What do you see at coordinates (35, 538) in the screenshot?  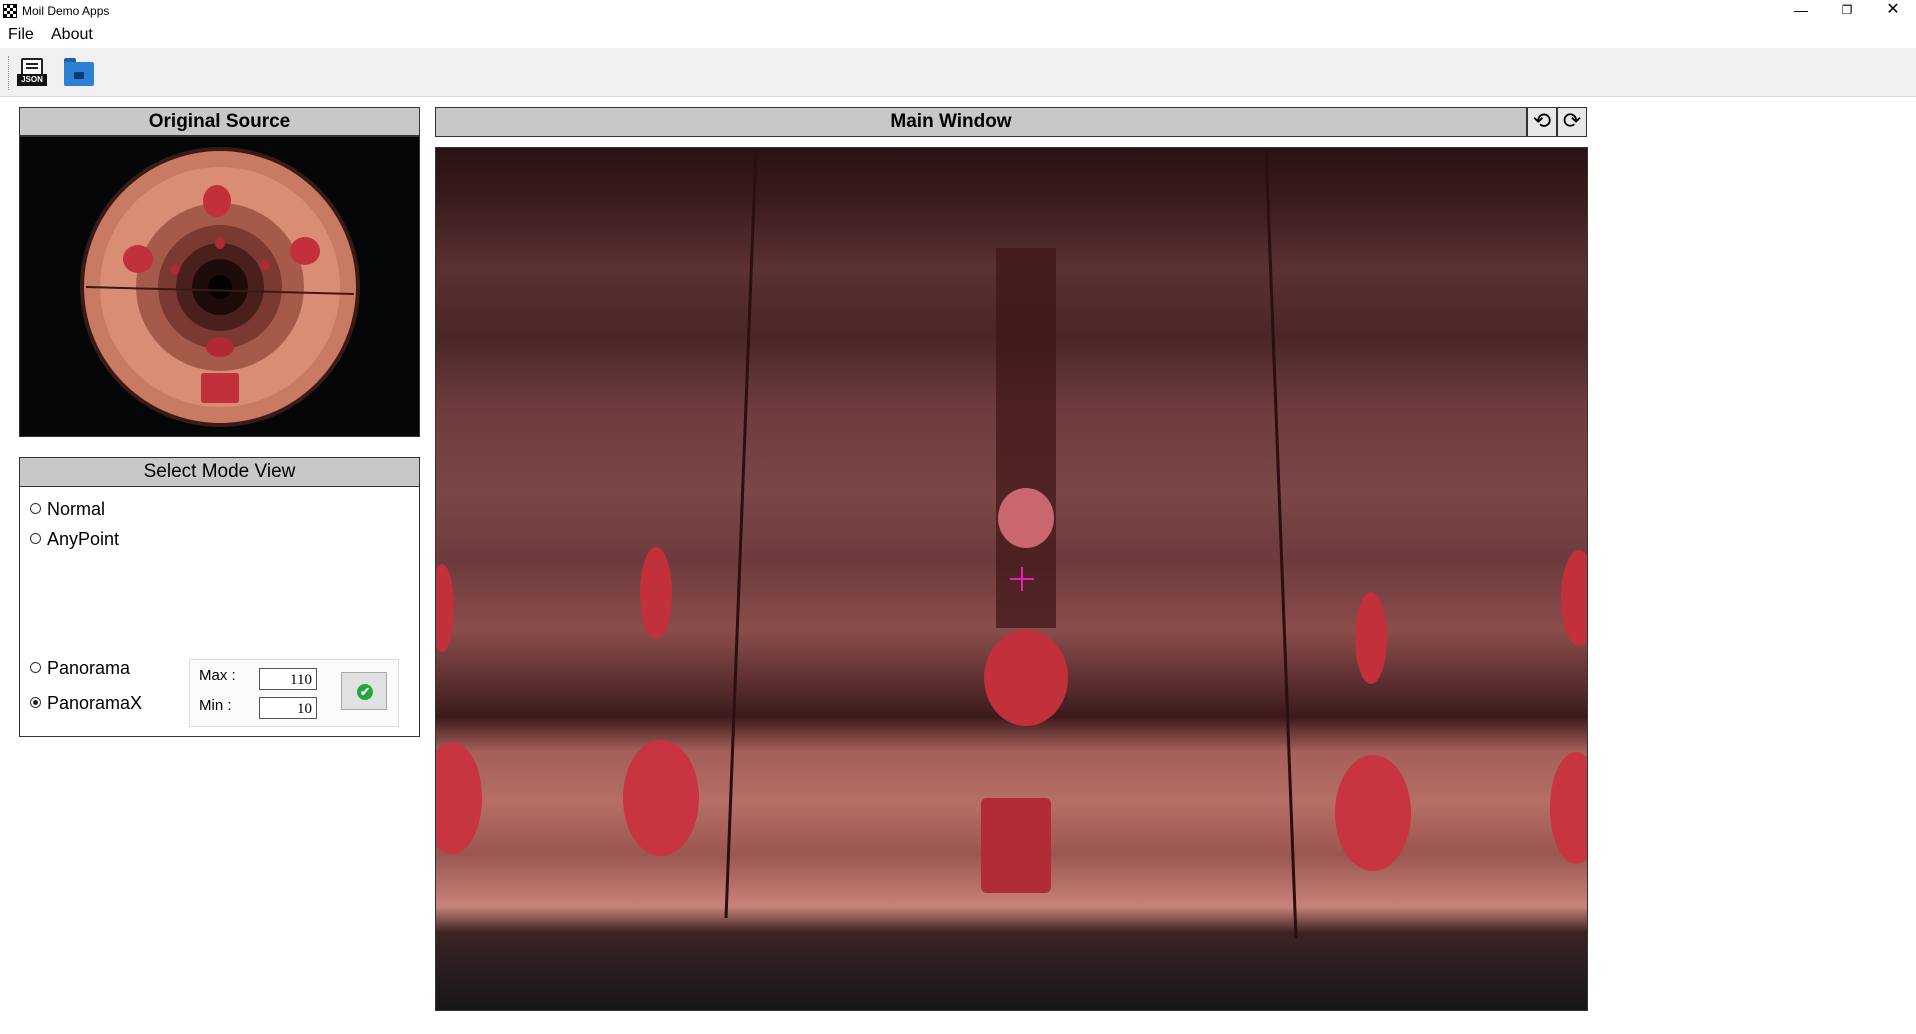 I see `radio-anypoint-circle` at bounding box center [35, 538].